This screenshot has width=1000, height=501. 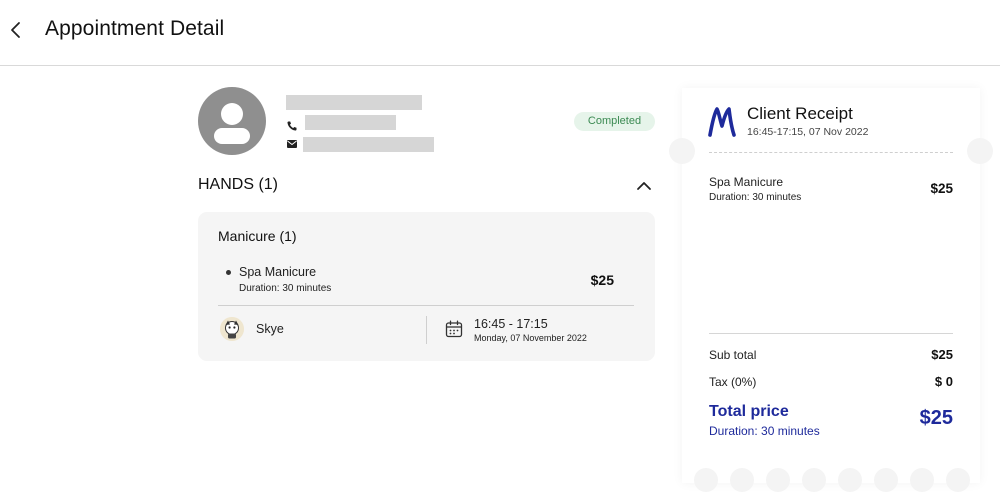 I want to click on total-price-value: $25, so click(x=936, y=418).